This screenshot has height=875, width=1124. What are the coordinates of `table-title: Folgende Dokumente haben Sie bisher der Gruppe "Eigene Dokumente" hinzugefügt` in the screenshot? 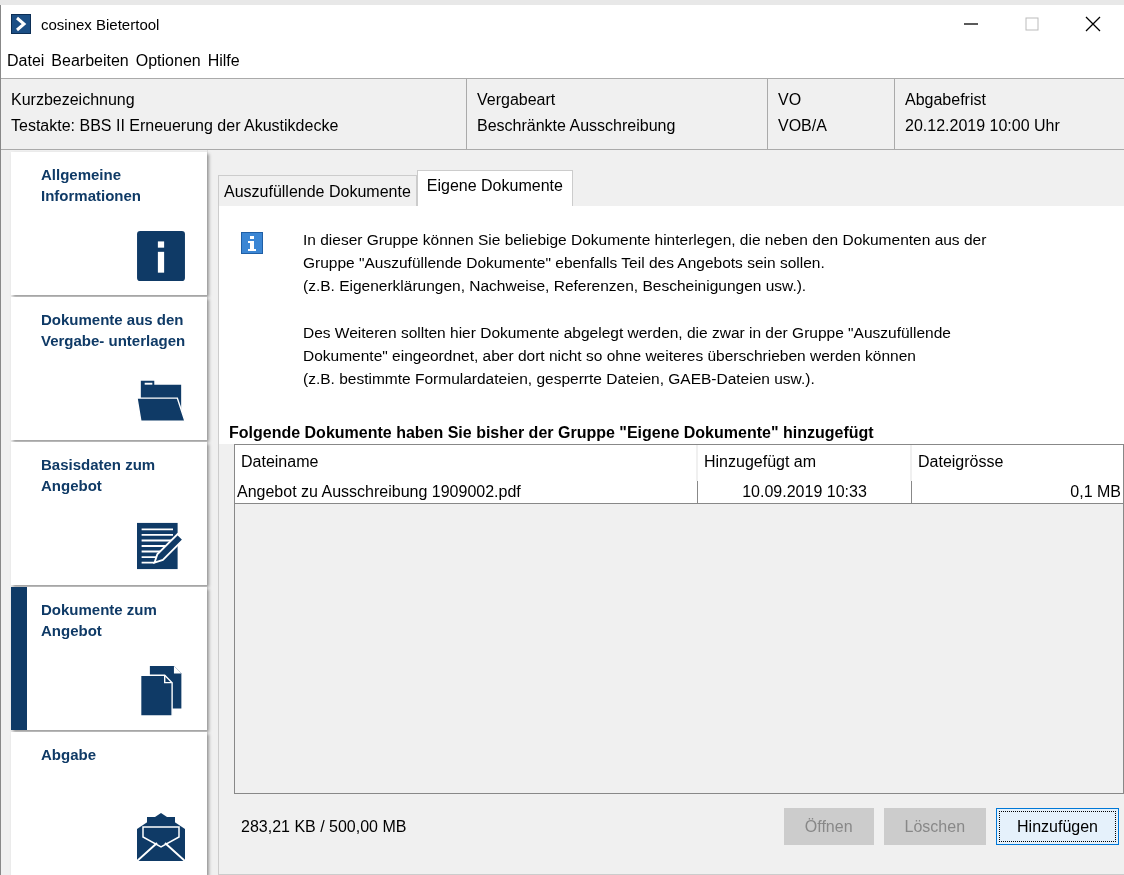 It's located at (671, 432).